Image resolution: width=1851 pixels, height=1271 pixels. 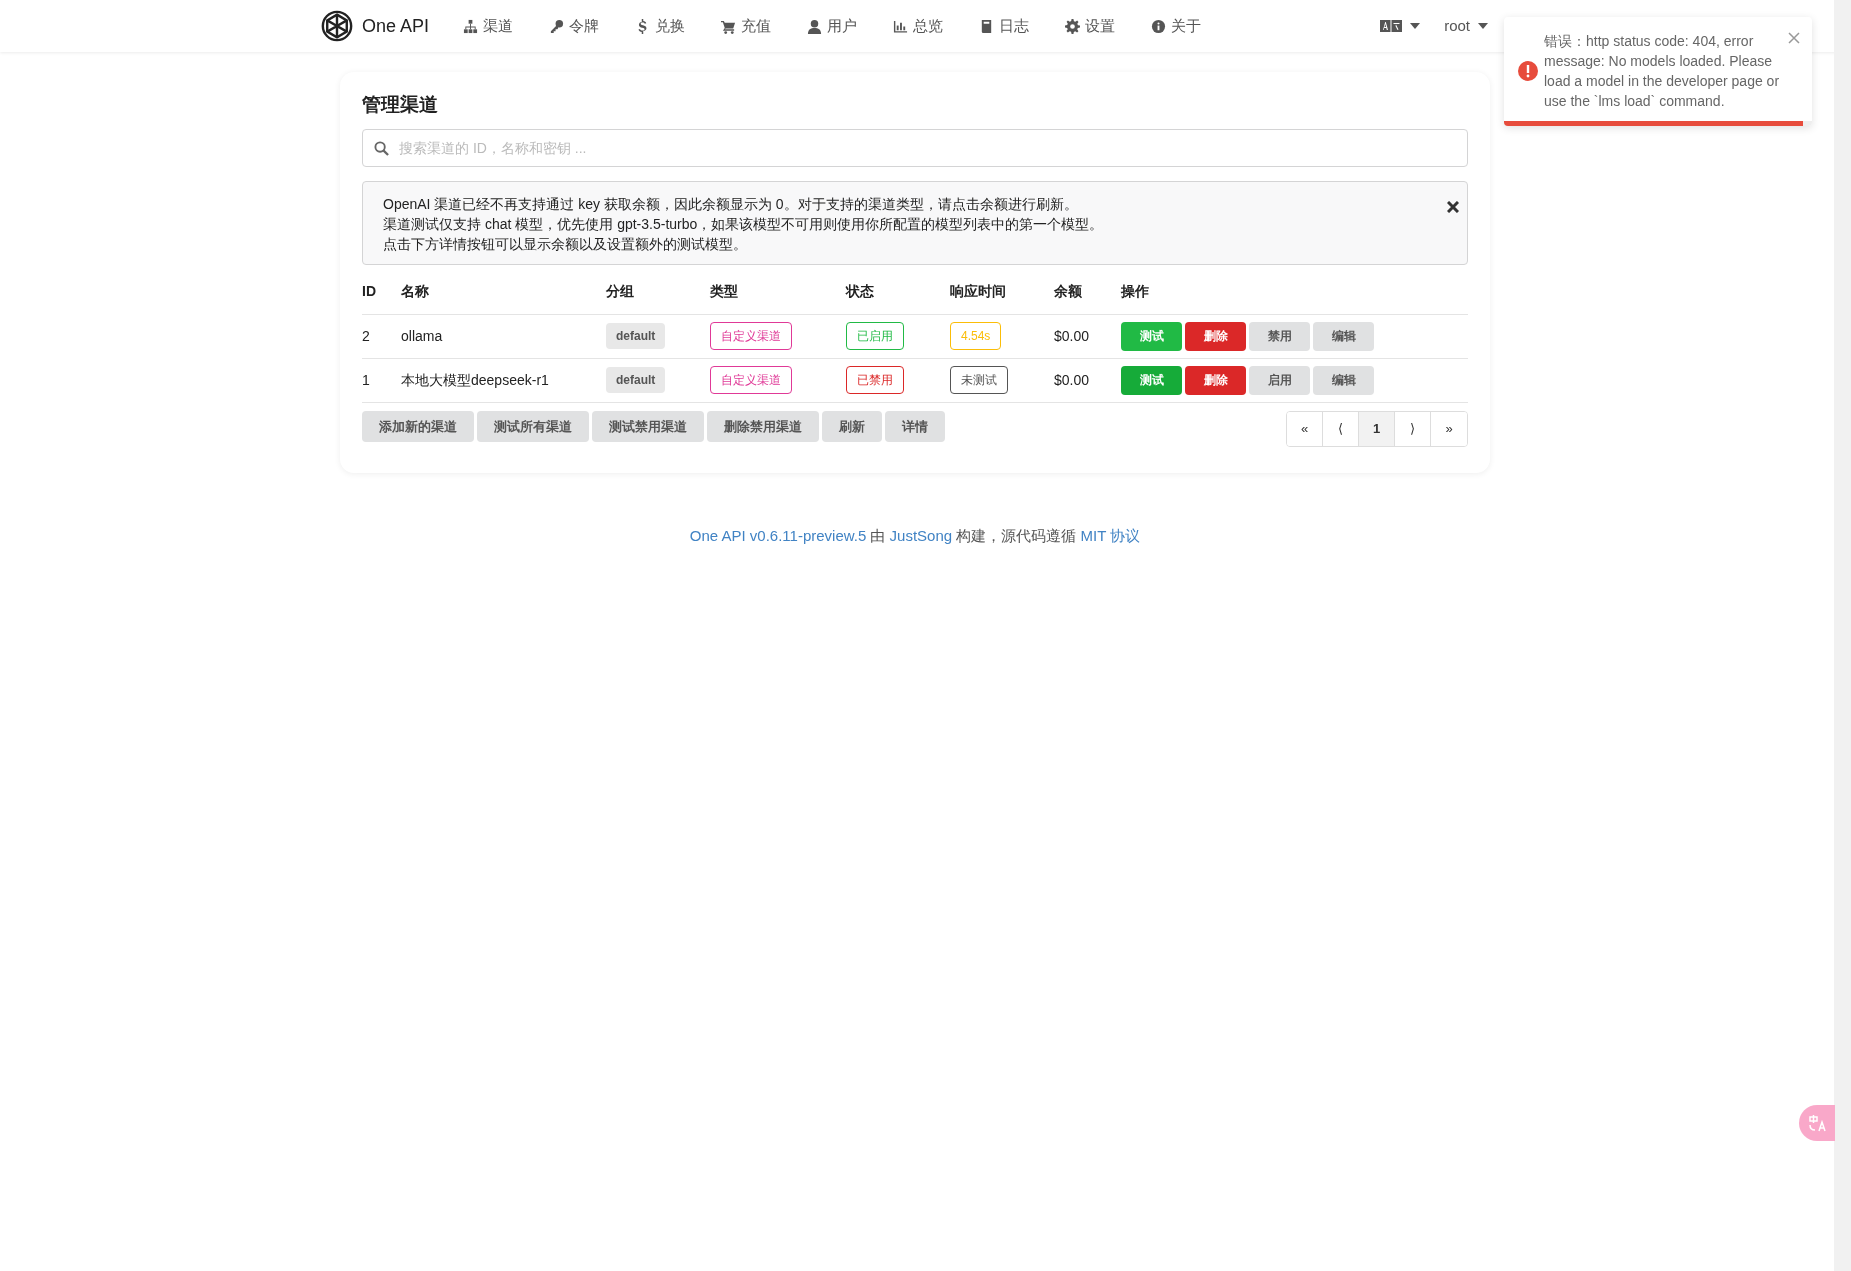 What do you see at coordinates (1151, 380) in the screenshot?
I see `action-button: 测试` at bounding box center [1151, 380].